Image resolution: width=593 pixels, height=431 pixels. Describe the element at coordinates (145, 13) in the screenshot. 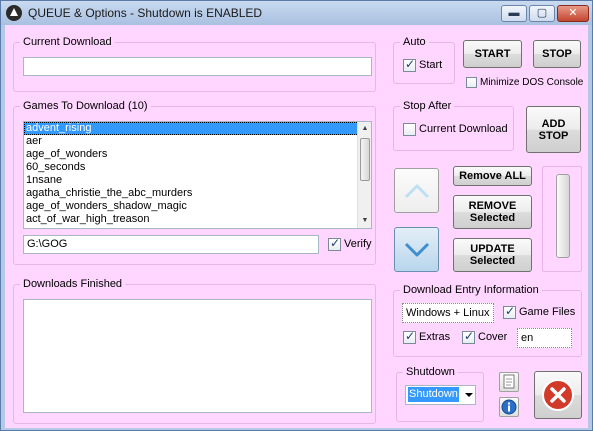

I see `window-title: QUEUE & Options - Shutdown is ENABLED` at that location.